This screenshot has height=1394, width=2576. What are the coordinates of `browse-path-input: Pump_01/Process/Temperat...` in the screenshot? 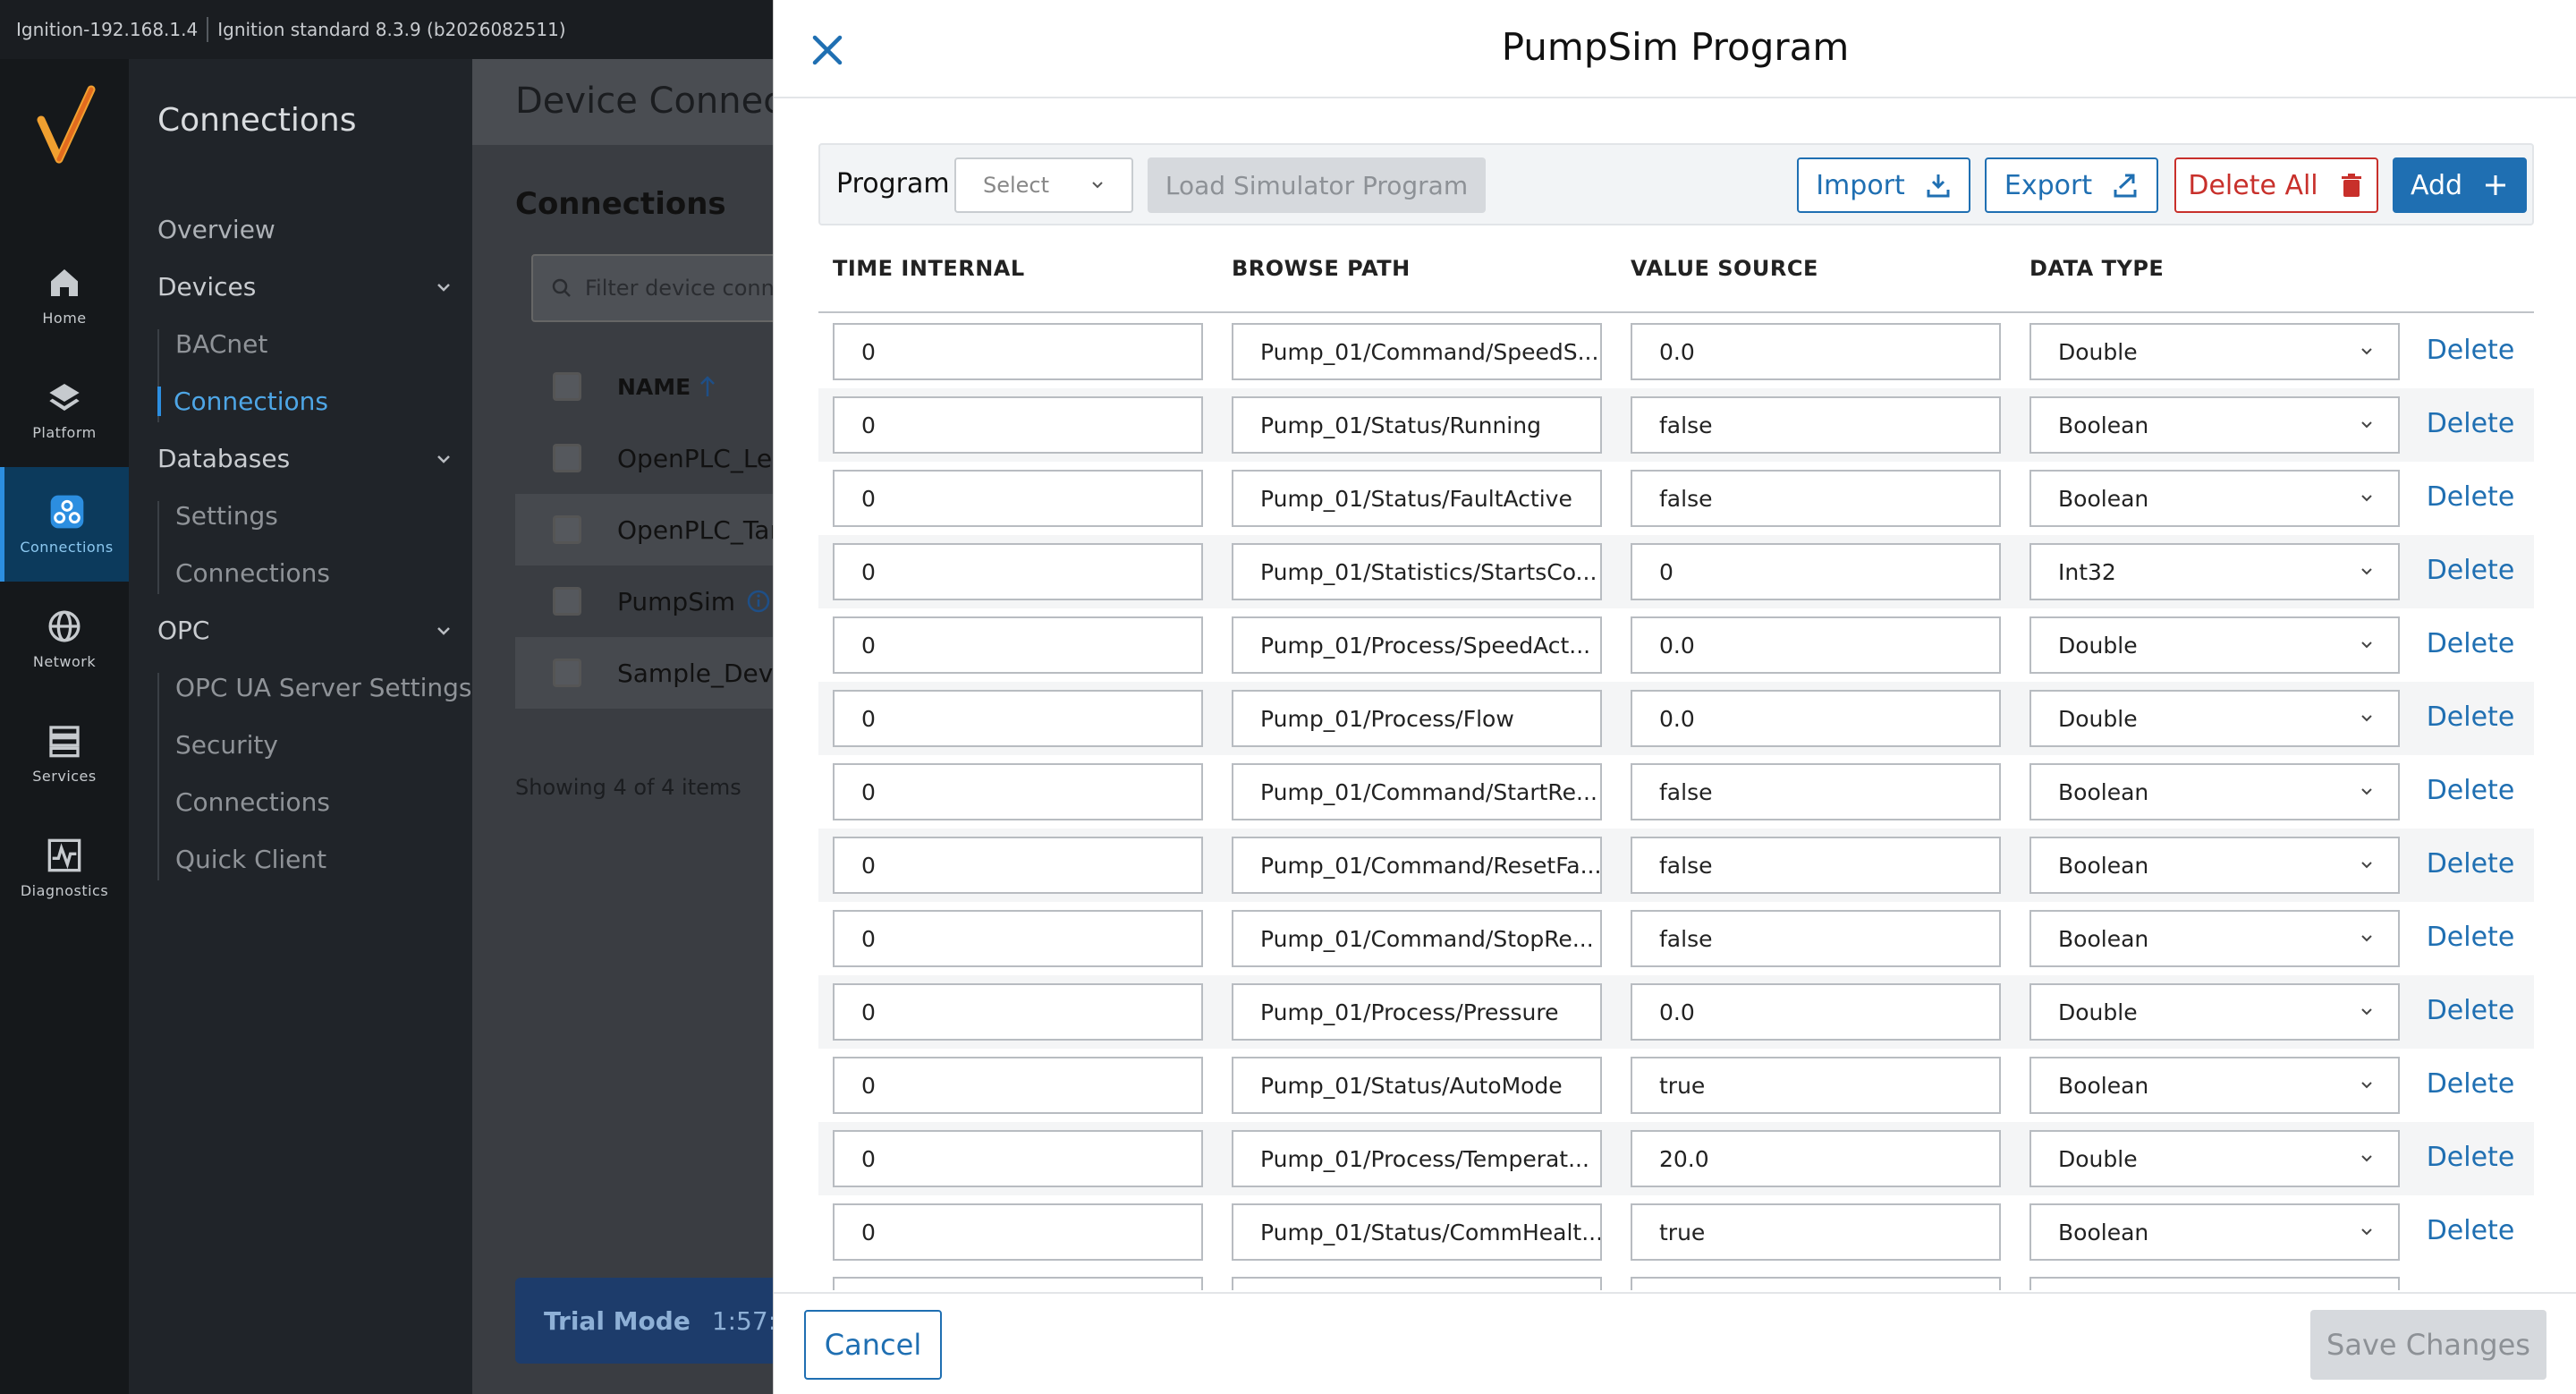 It's located at (1417, 1158).